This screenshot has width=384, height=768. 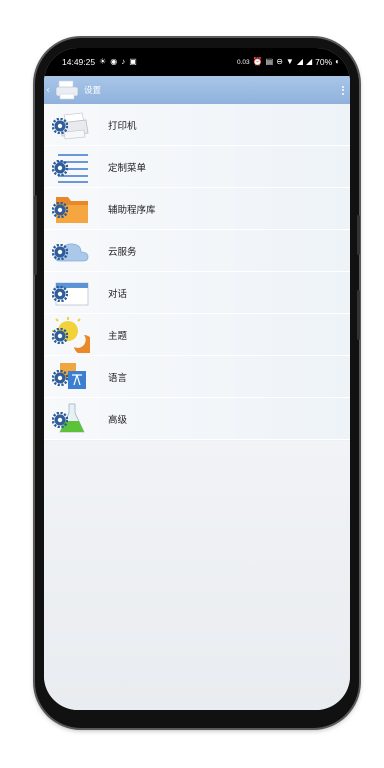 I want to click on list-item-label: 打印机, so click(x=122, y=126).